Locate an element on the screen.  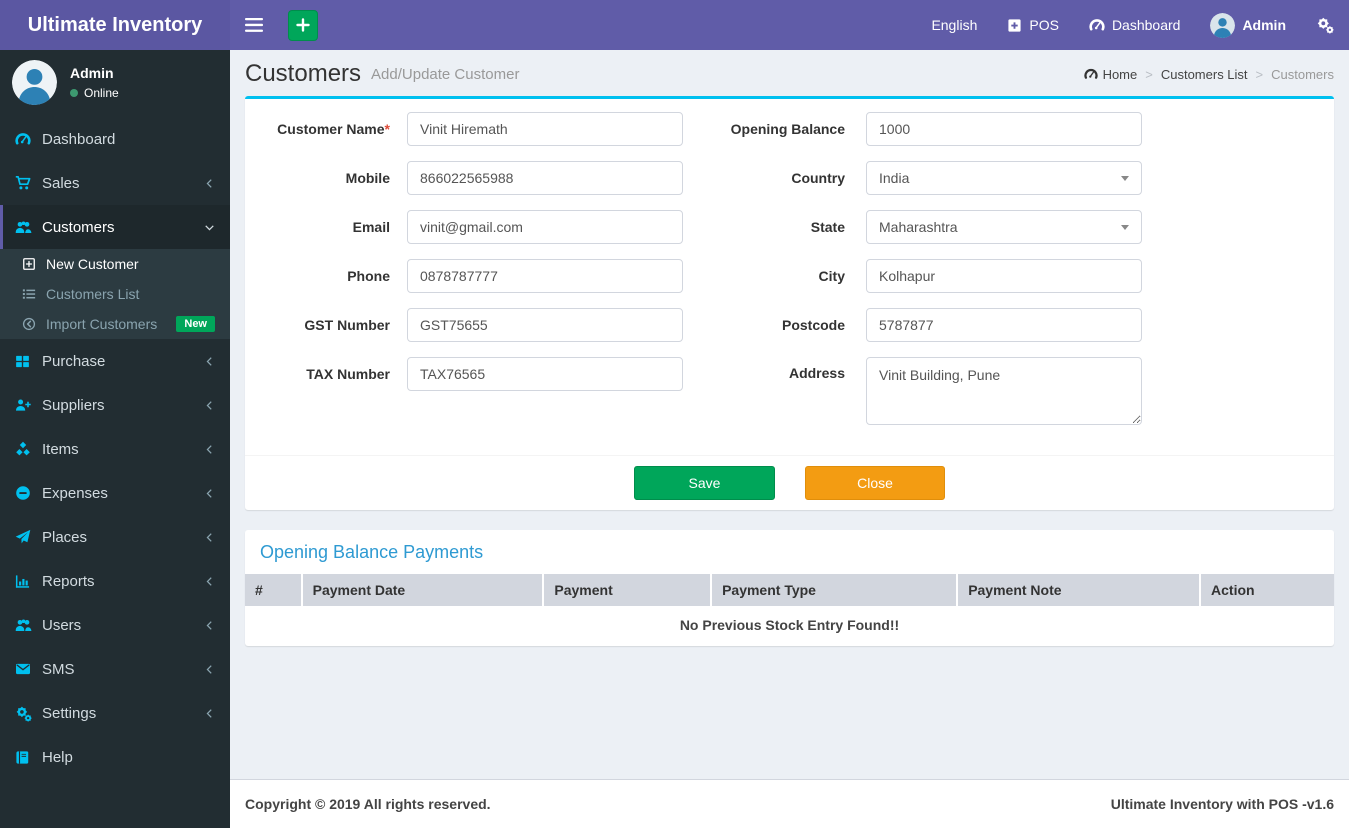
envelope-icon is located at coordinates (28, 669).